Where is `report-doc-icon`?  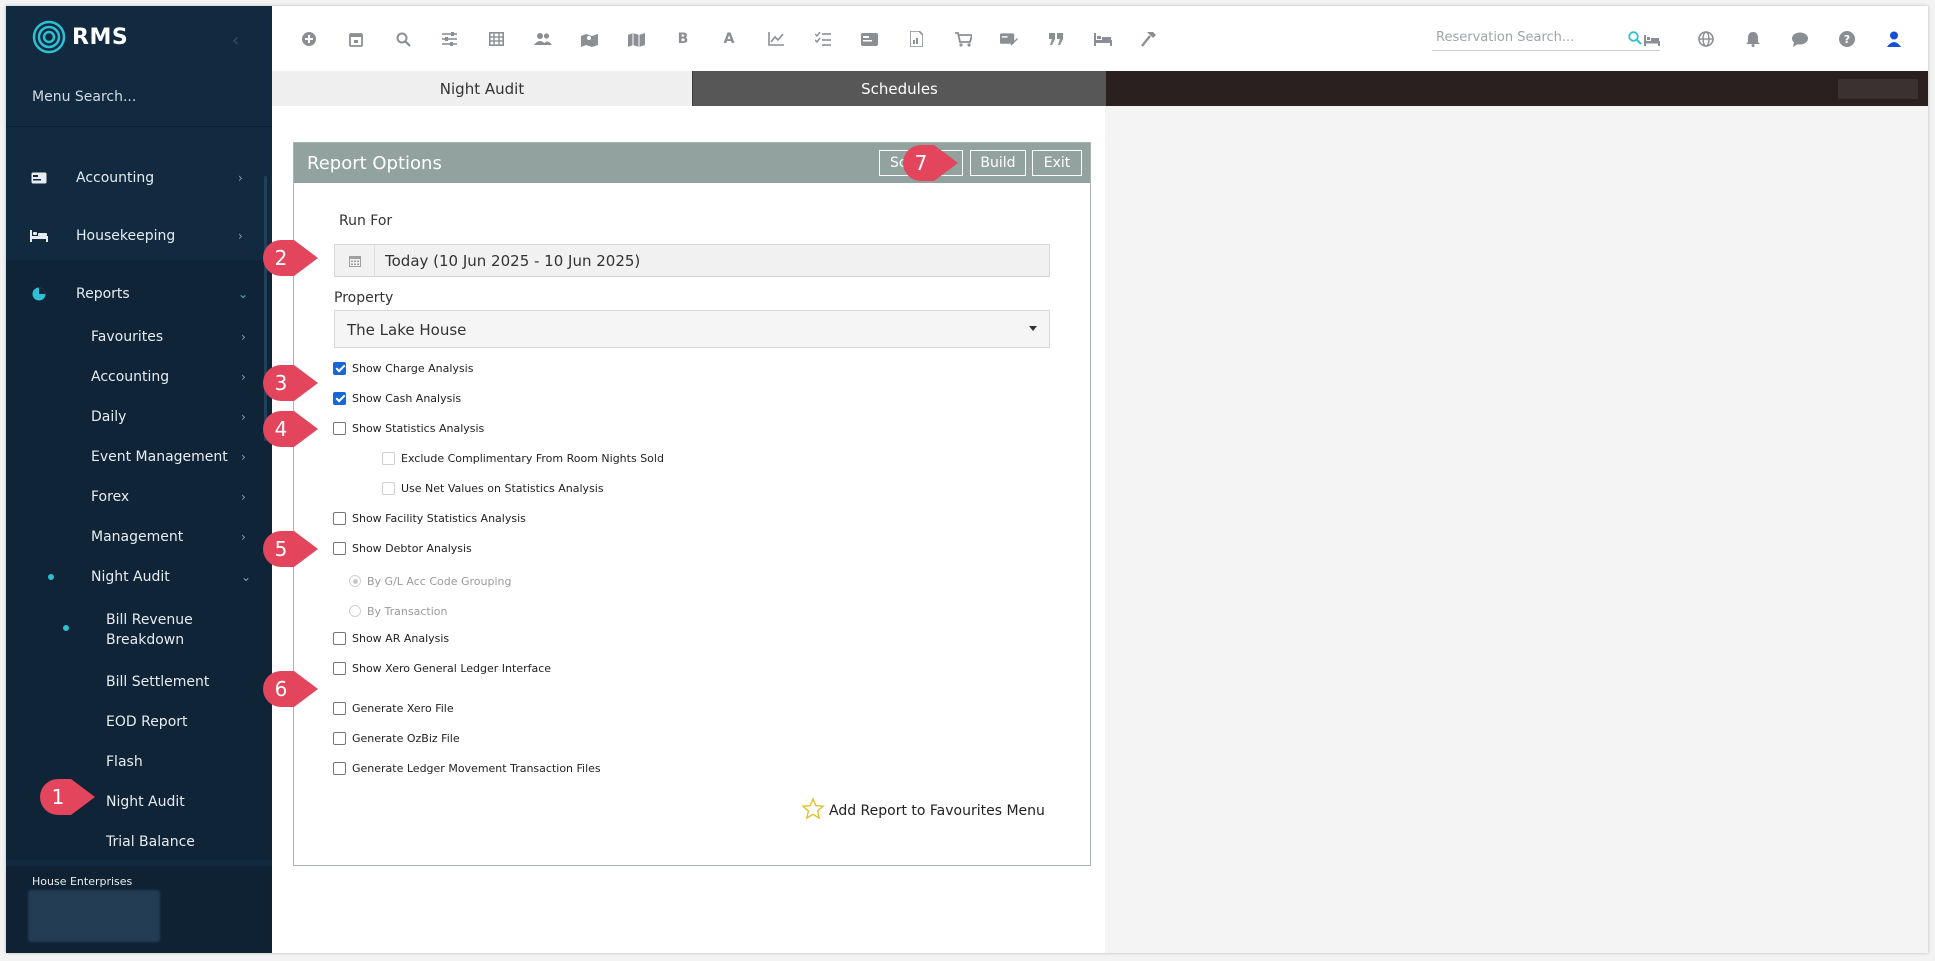
report-doc-icon is located at coordinates (916, 39).